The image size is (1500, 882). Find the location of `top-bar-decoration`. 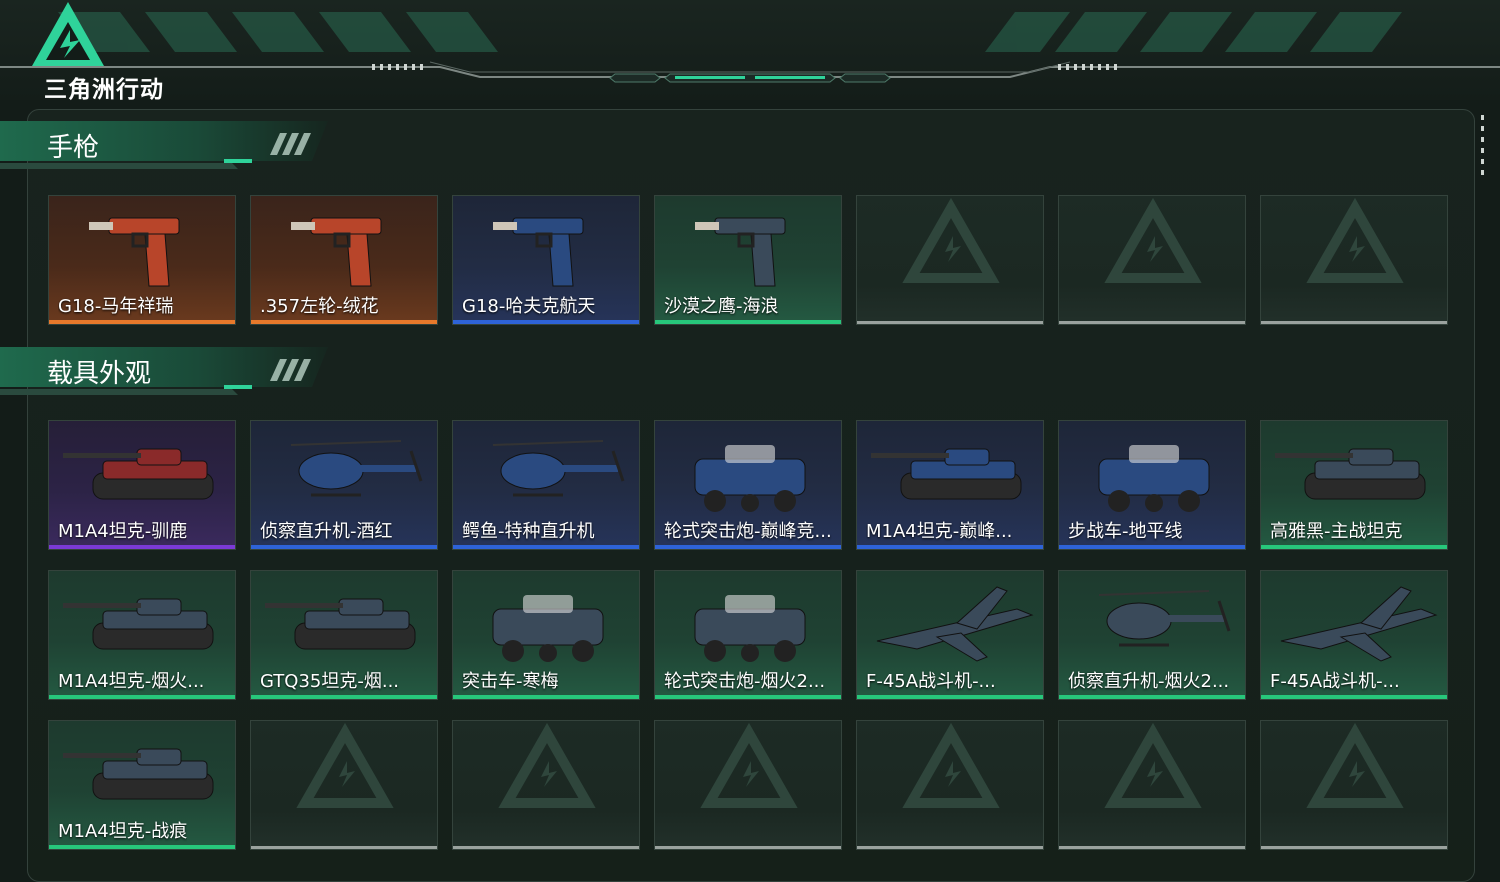

top-bar-decoration is located at coordinates (750, 47).